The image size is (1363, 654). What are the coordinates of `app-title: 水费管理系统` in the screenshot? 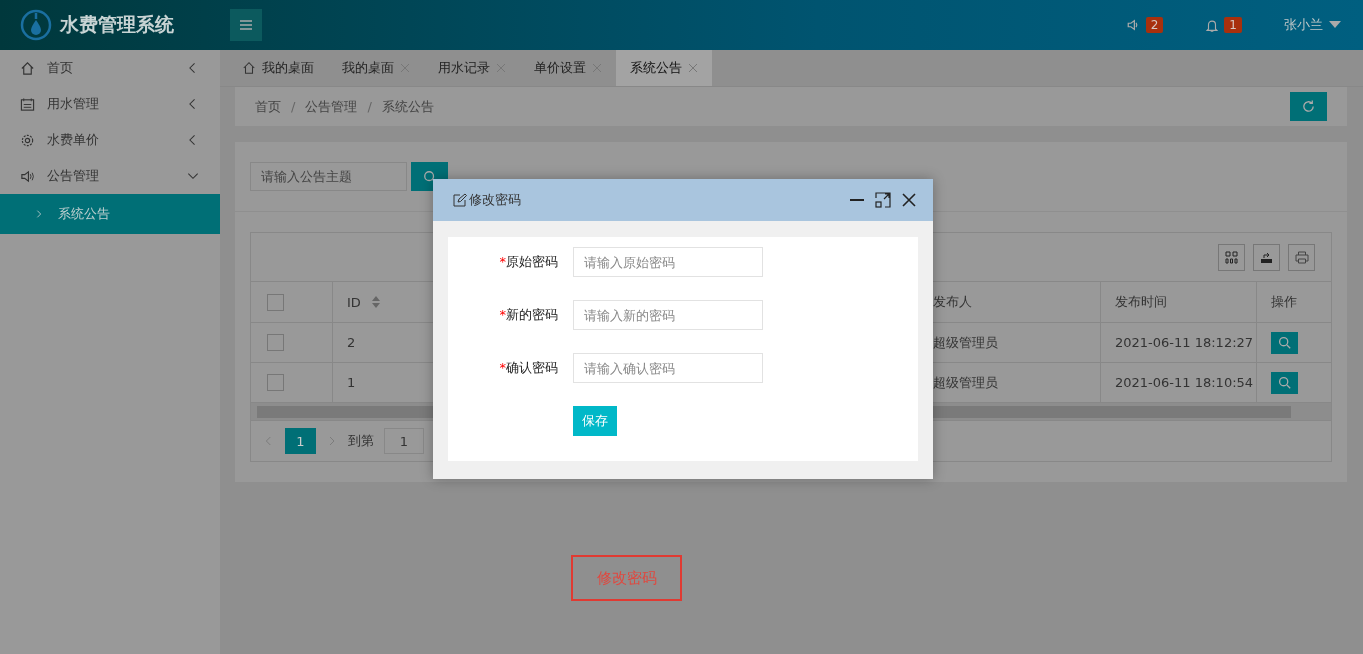 It's located at (117, 24).